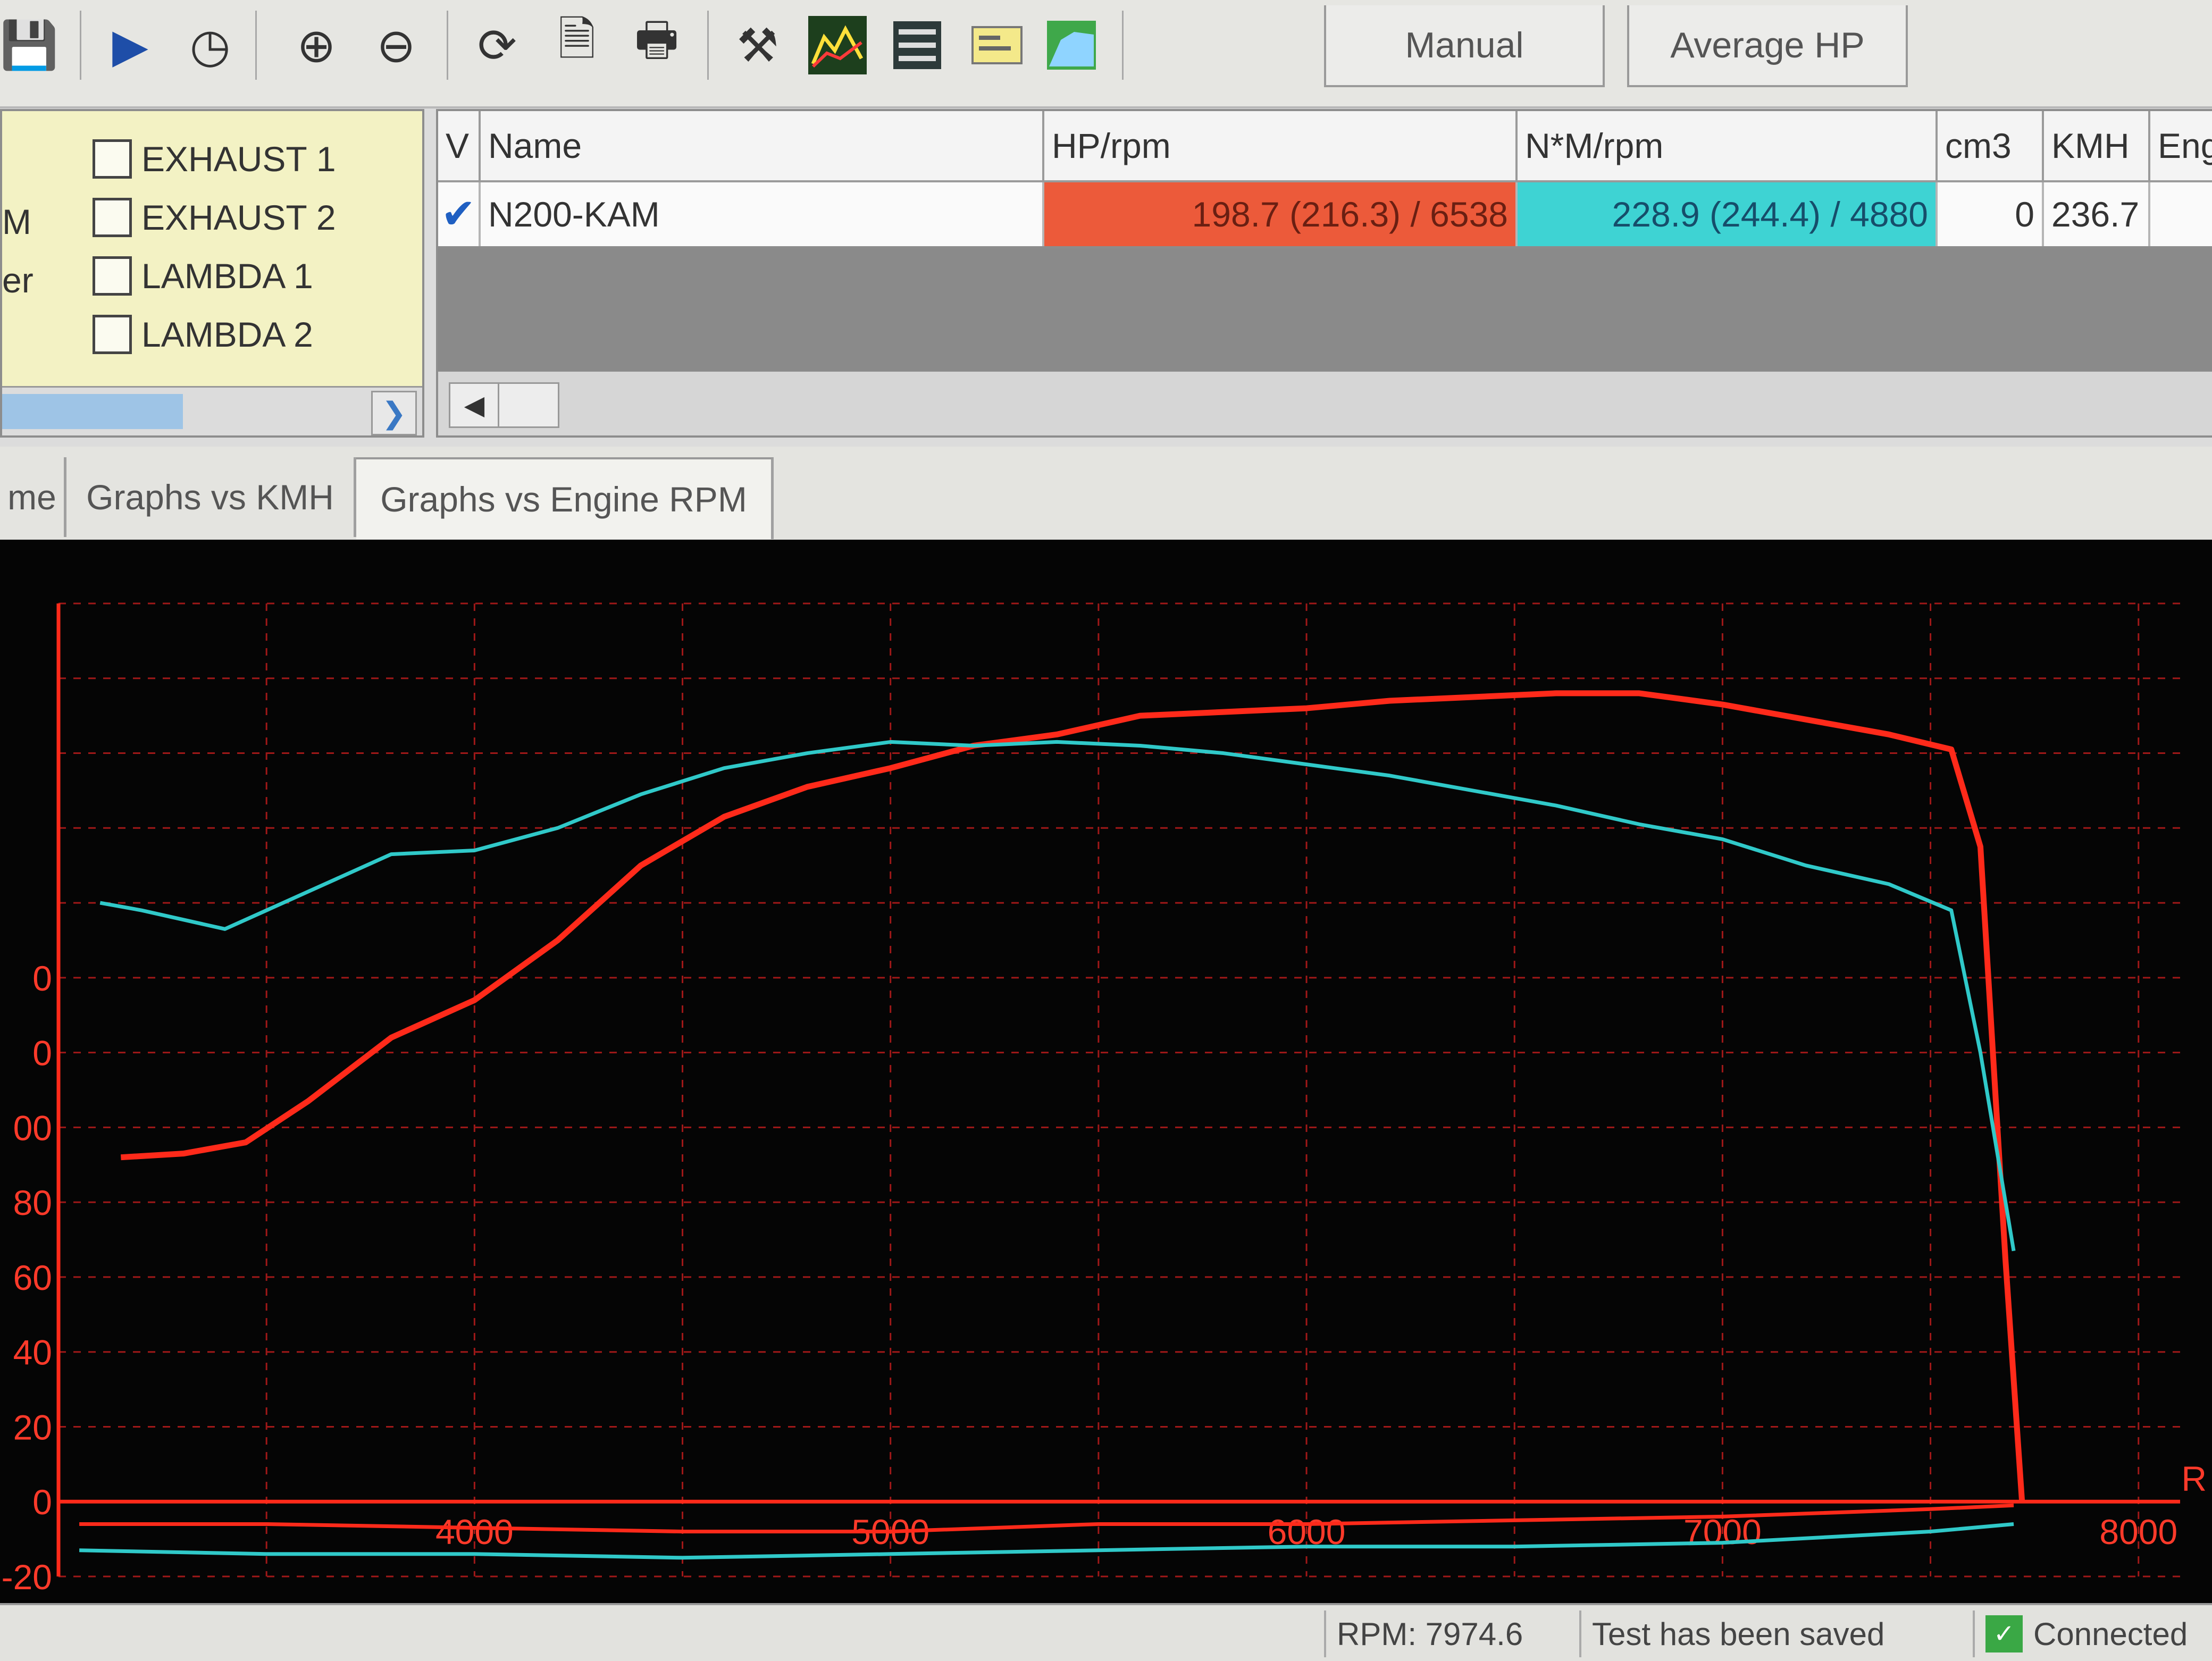 The height and width of the screenshot is (1661, 2212). Describe the element at coordinates (1281, 145) in the screenshot. I see `column-header-hp-rpm: HP/rpm` at that location.